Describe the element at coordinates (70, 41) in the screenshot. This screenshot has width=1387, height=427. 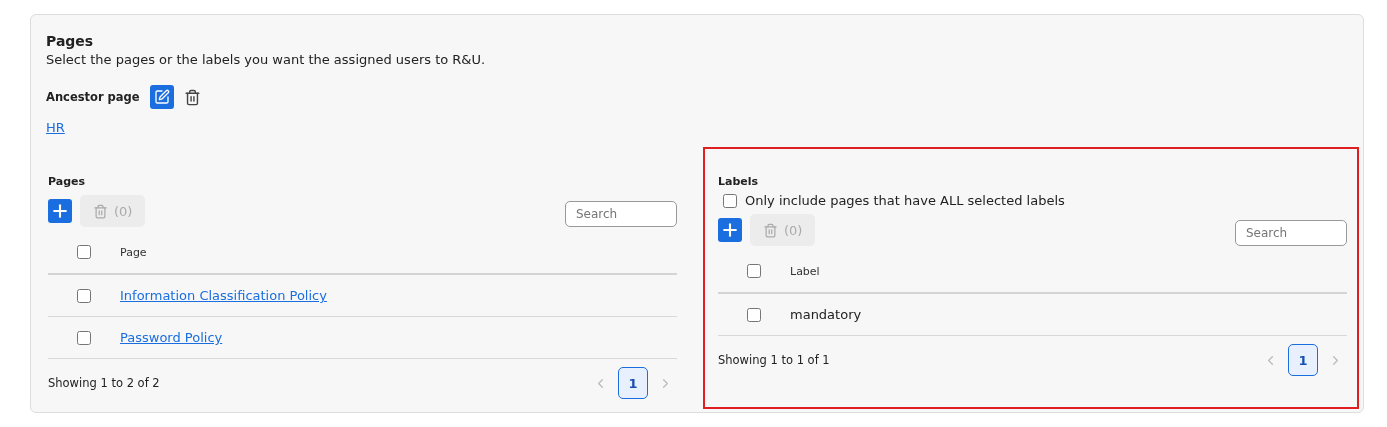
I see `section-title: Pages` at that location.